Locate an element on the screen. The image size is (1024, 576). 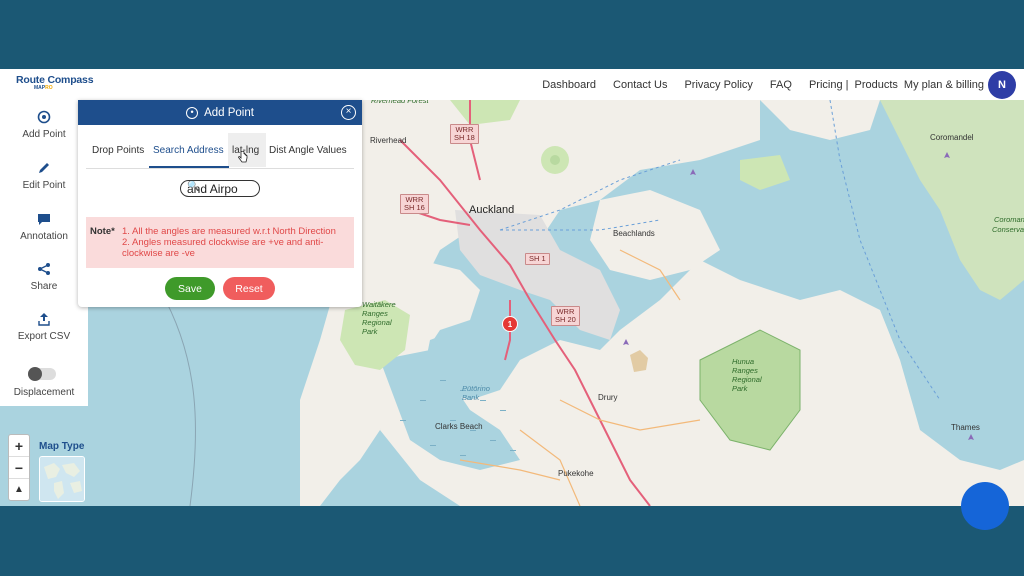
panel-title: Add Point is located at coordinates (229, 112).